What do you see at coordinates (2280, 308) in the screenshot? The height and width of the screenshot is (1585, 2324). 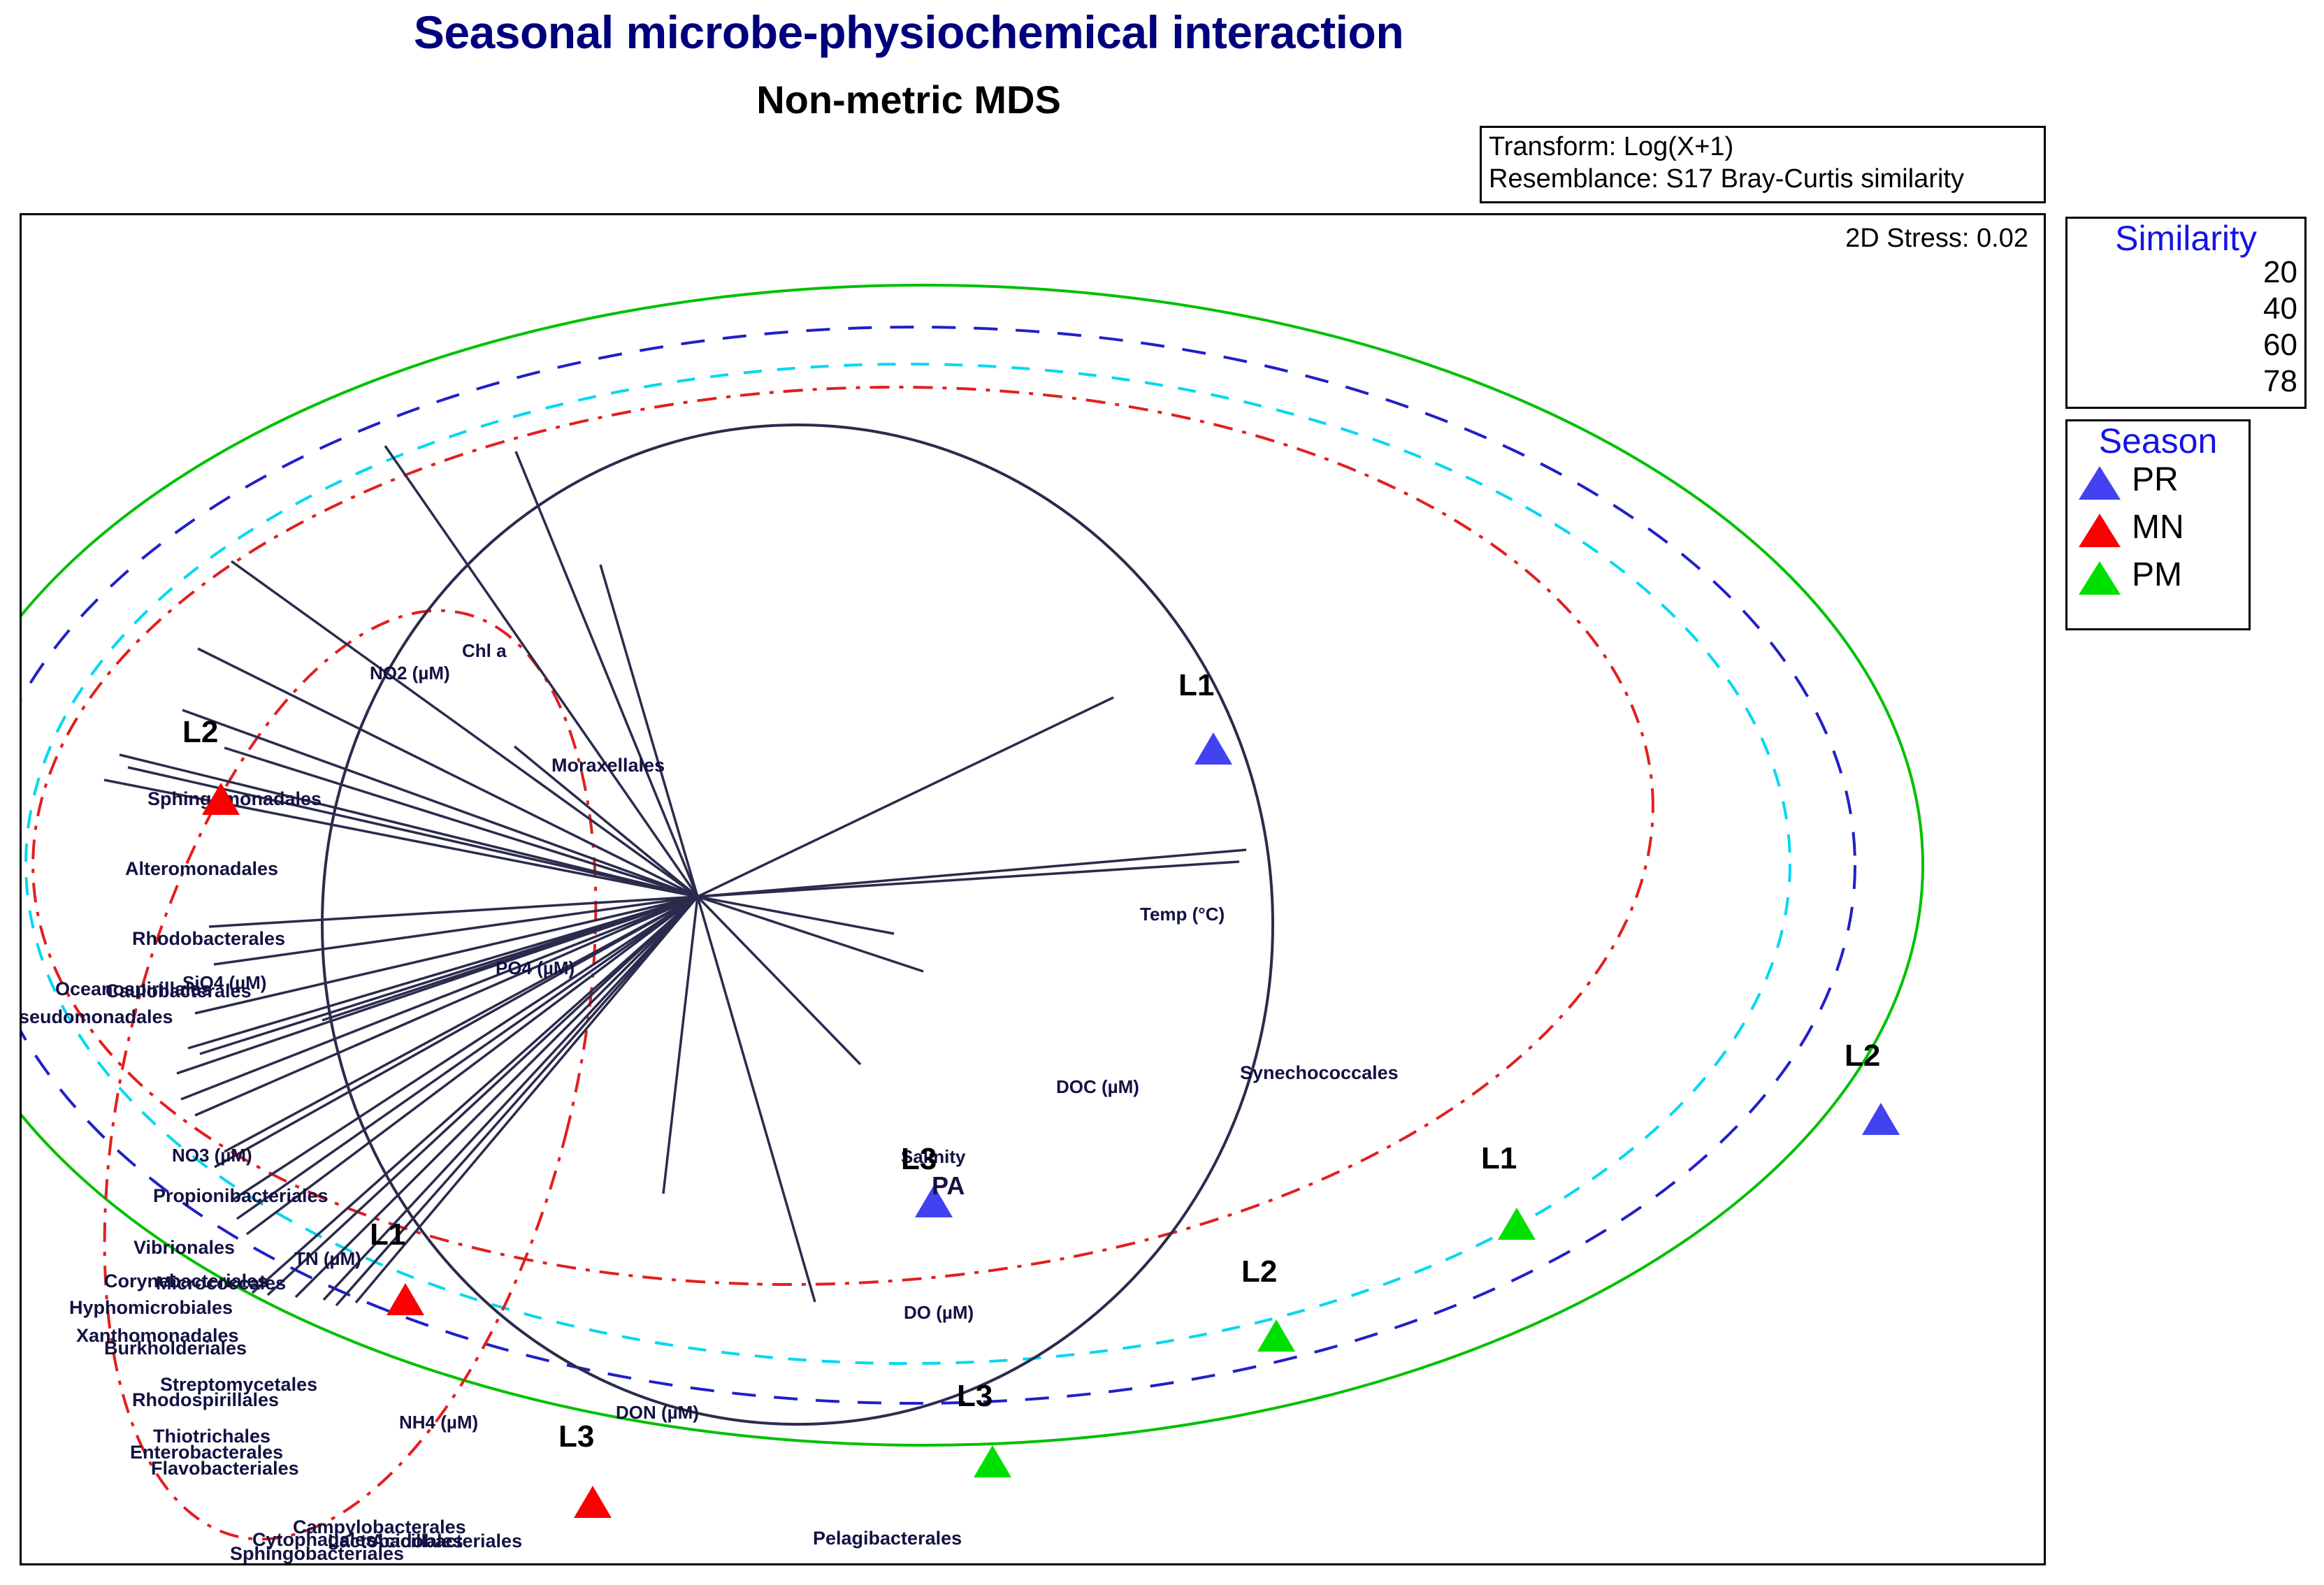 I see `similarity-value-40: 40` at bounding box center [2280, 308].